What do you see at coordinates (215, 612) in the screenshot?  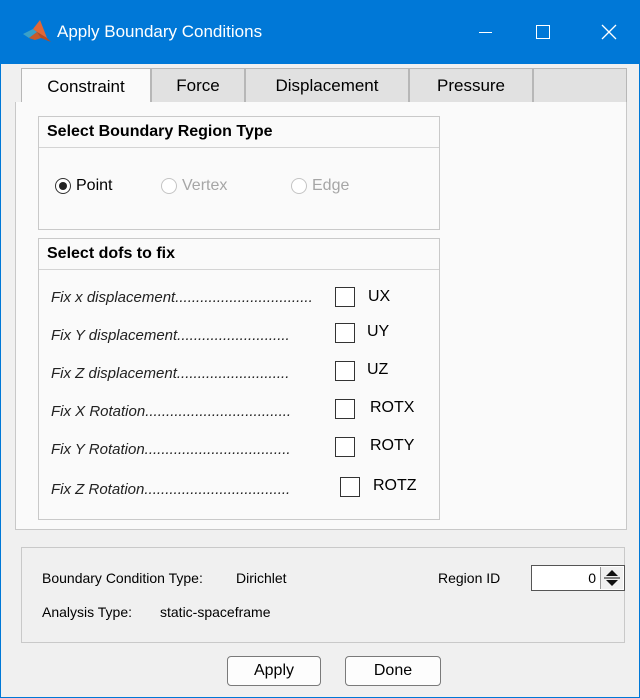 I see `analysis-type-value: static-spaceframe` at bounding box center [215, 612].